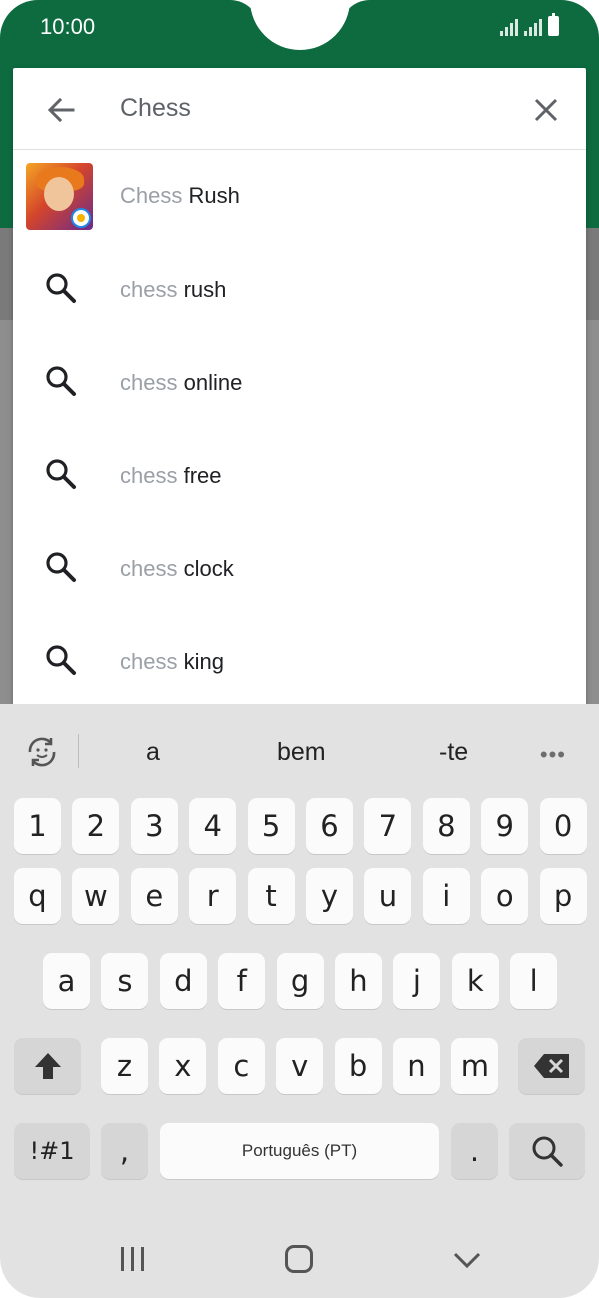 The image size is (599, 1298). What do you see at coordinates (133, 1259) in the screenshot?
I see `recents-icon` at bounding box center [133, 1259].